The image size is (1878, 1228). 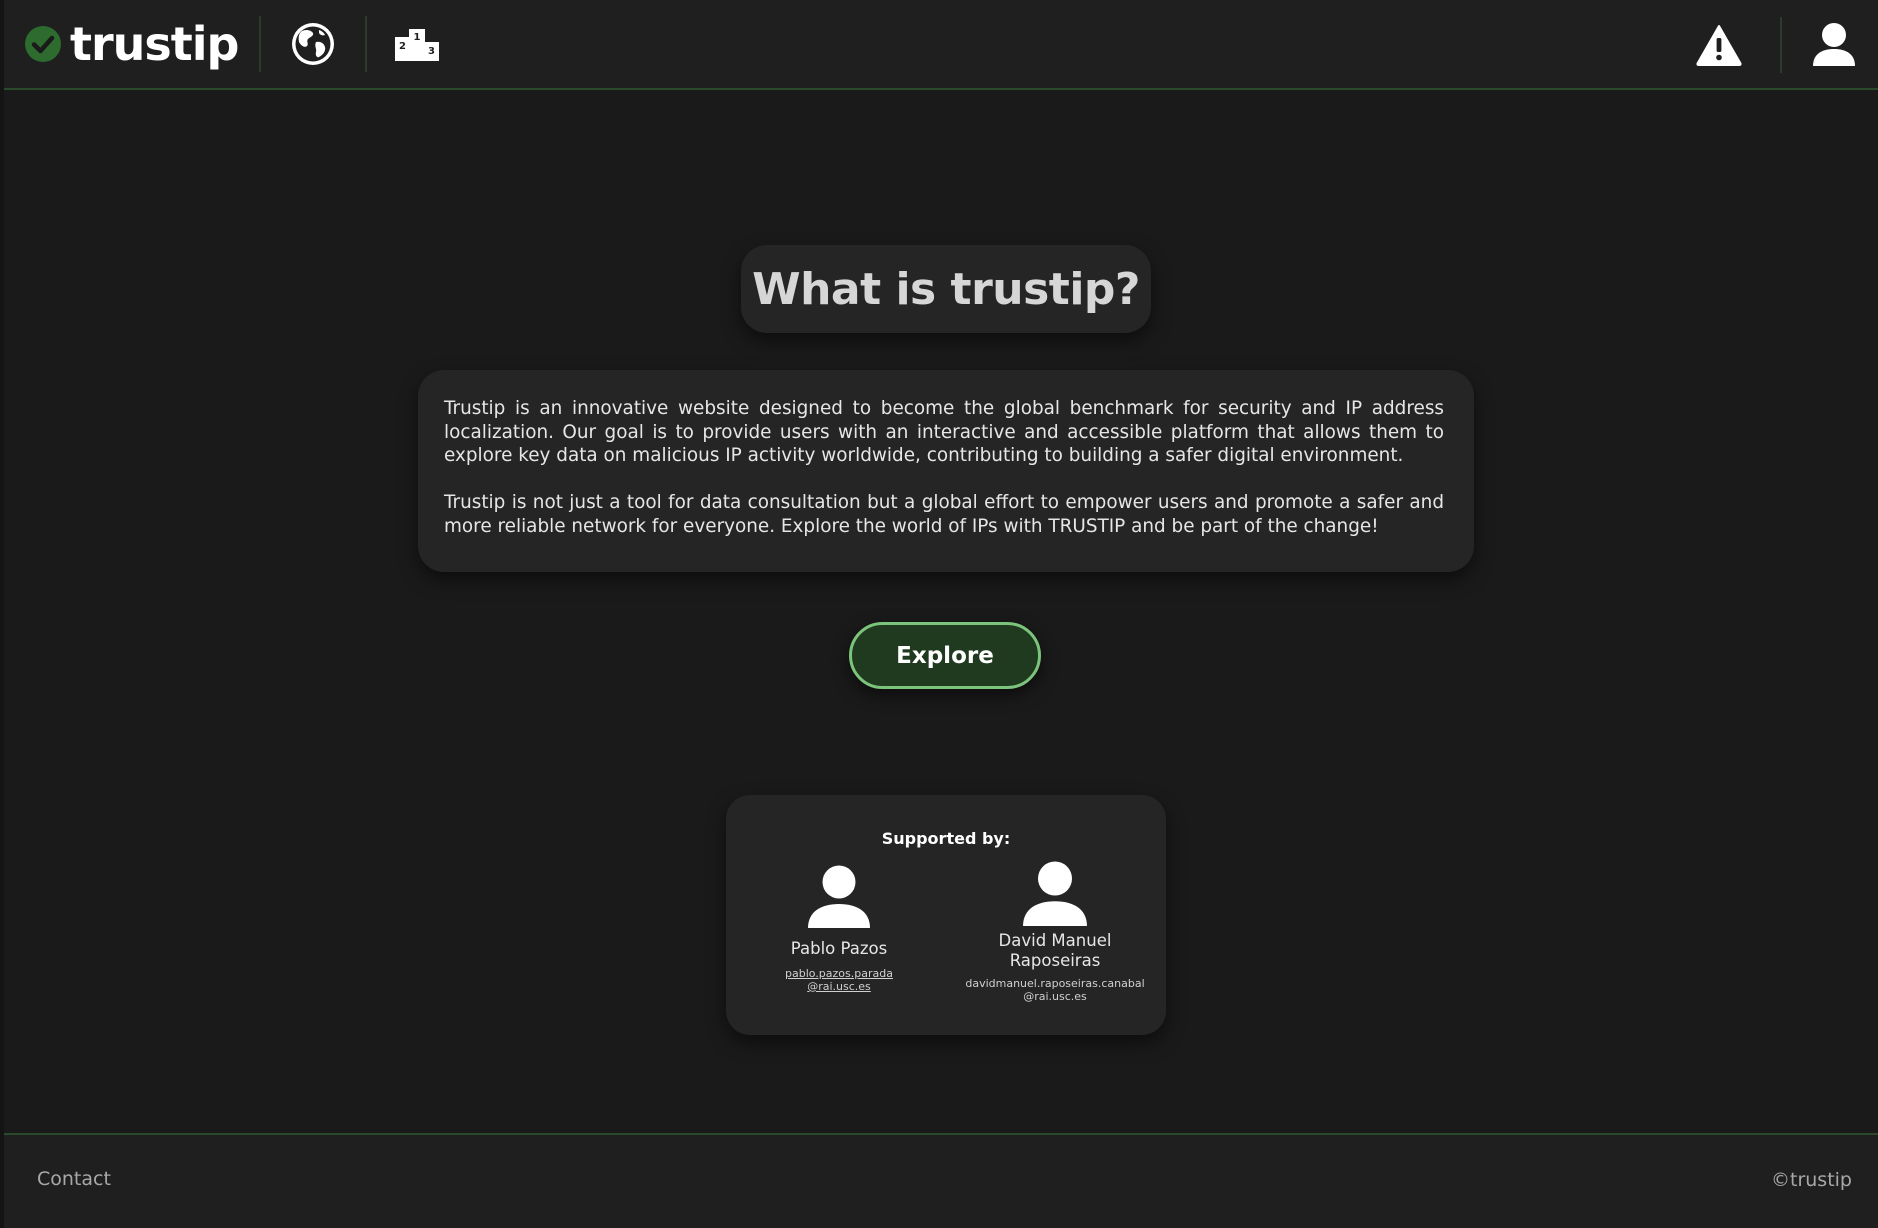 I want to click on podium-rank-2: 2, so click(x=402, y=46).